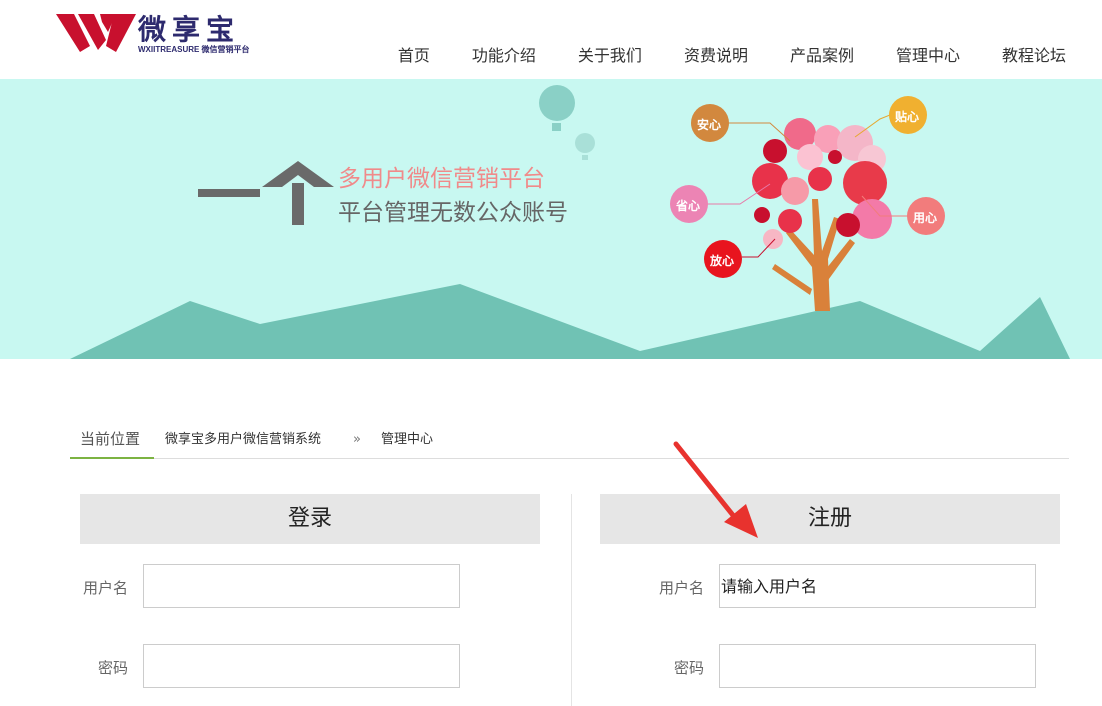  What do you see at coordinates (407, 440) in the screenshot?
I see `breadcrumb-item-admin: 管理中心` at bounding box center [407, 440].